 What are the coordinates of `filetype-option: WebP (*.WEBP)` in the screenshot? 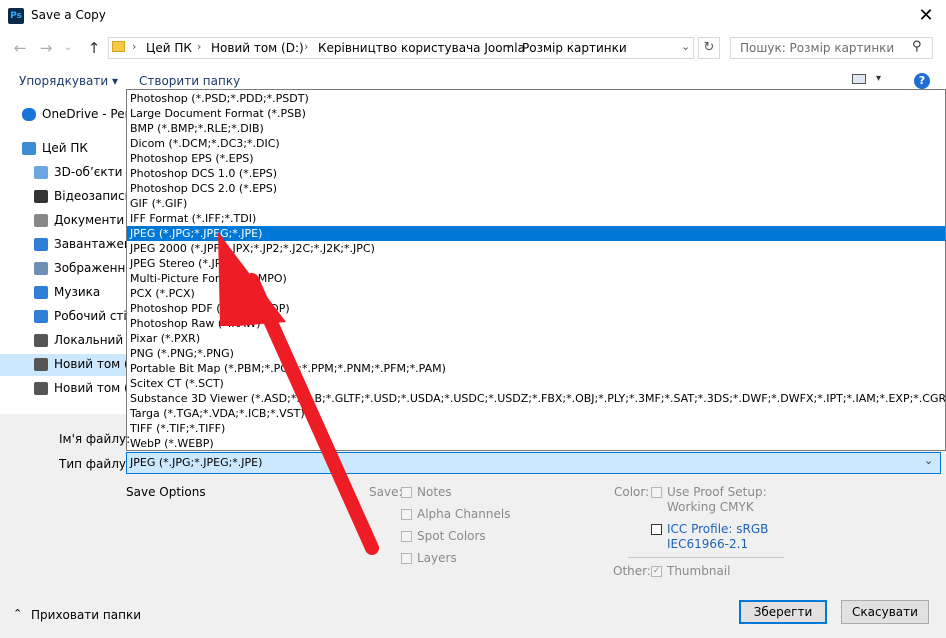 It's located at (536, 443).